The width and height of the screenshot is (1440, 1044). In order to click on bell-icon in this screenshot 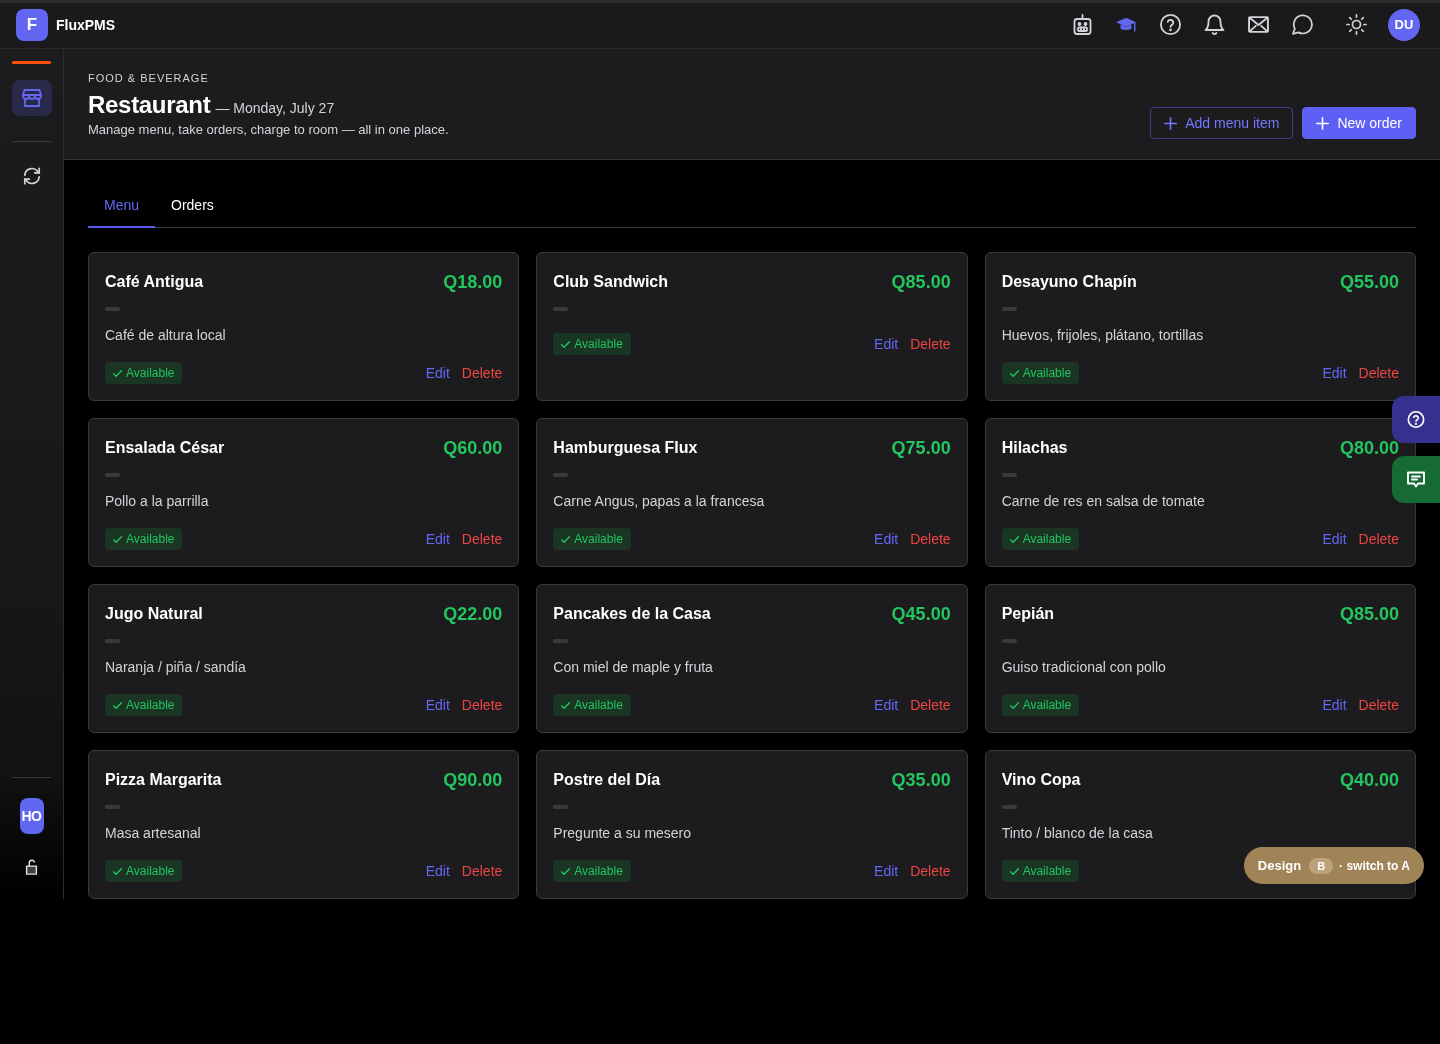, I will do `click(1214, 24)`.